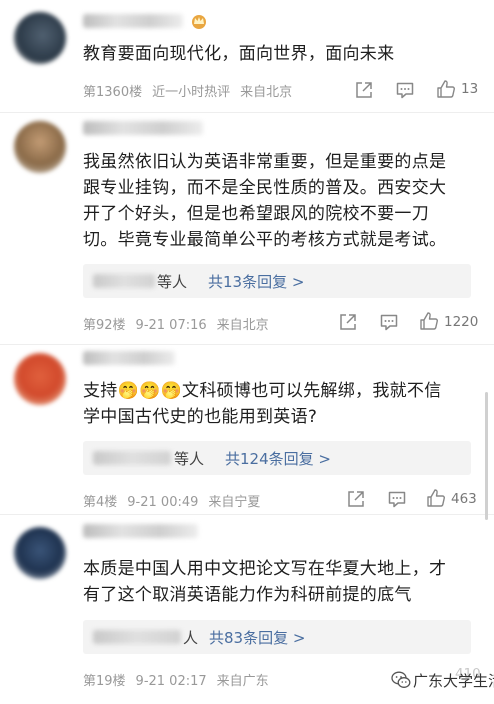 Image resolution: width=494 pixels, height=704 pixels. Describe the element at coordinates (239, 54) in the screenshot. I see `comment-text-line: 教育要面向现代化，面向世界，面向未来` at that location.